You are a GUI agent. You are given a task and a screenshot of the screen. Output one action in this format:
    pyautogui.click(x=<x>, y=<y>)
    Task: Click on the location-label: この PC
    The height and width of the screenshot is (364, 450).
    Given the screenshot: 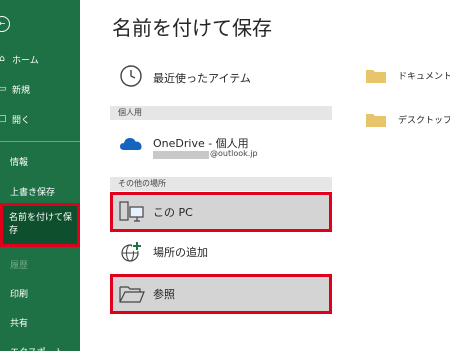 What is the action you would take?
    pyautogui.click(x=173, y=212)
    